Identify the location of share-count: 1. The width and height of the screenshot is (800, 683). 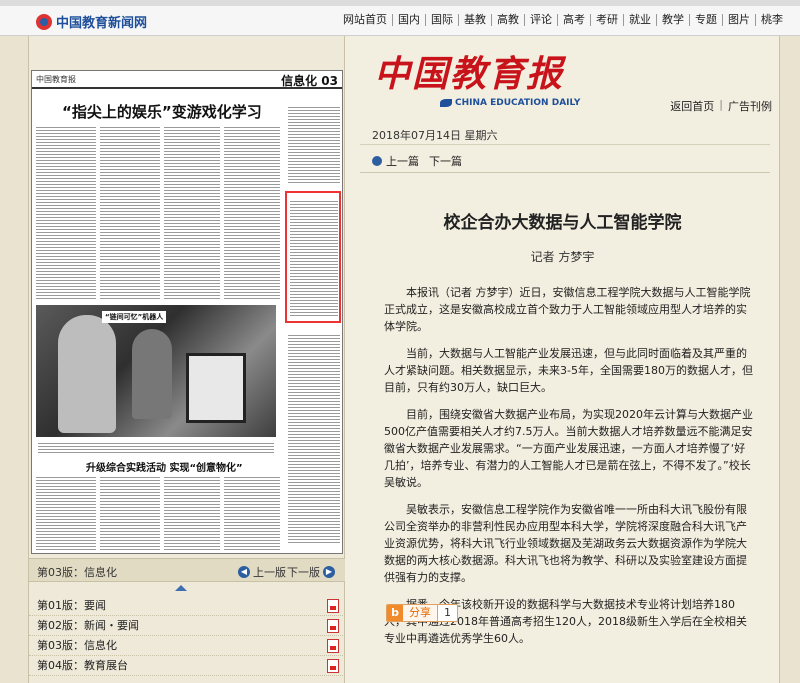
(447, 613).